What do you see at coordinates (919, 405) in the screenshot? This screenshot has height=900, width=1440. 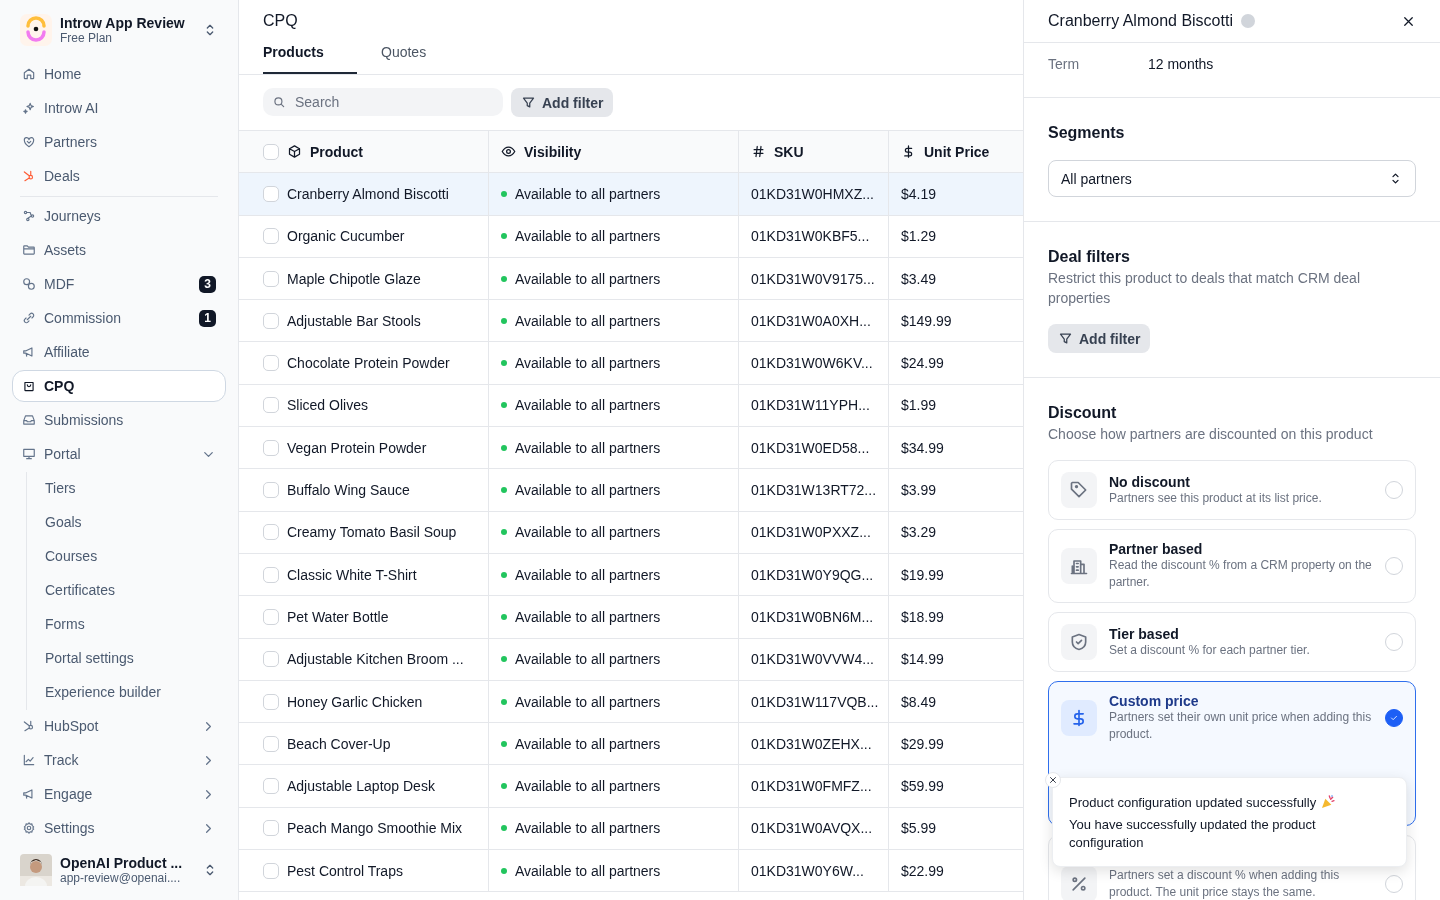 I see `price-text: $1.99` at bounding box center [919, 405].